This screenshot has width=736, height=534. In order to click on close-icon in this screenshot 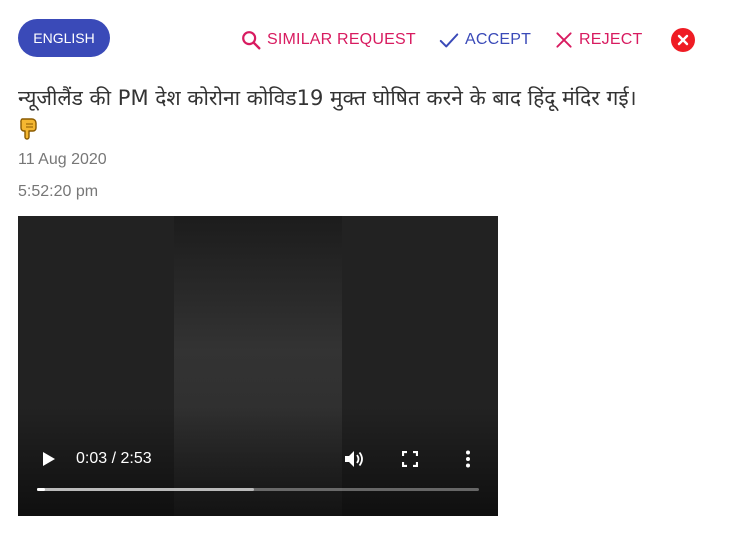, I will do `click(683, 40)`.